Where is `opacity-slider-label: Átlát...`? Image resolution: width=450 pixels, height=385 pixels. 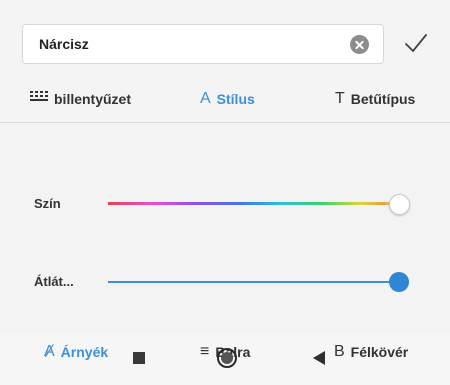
opacity-slider-label: Átlát... is located at coordinates (54, 281).